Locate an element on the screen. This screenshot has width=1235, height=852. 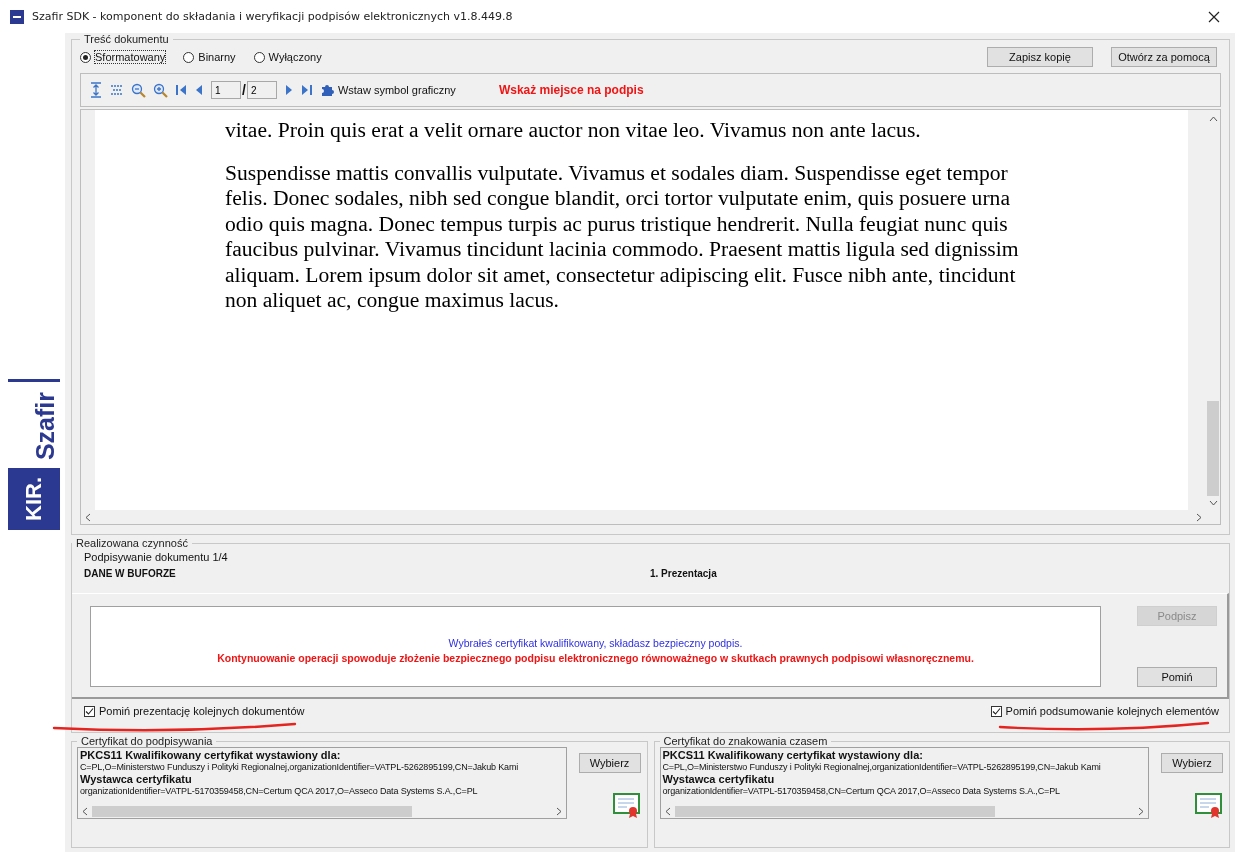
group-title: Certyfikat do podpisywania is located at coordinates (147, 741).